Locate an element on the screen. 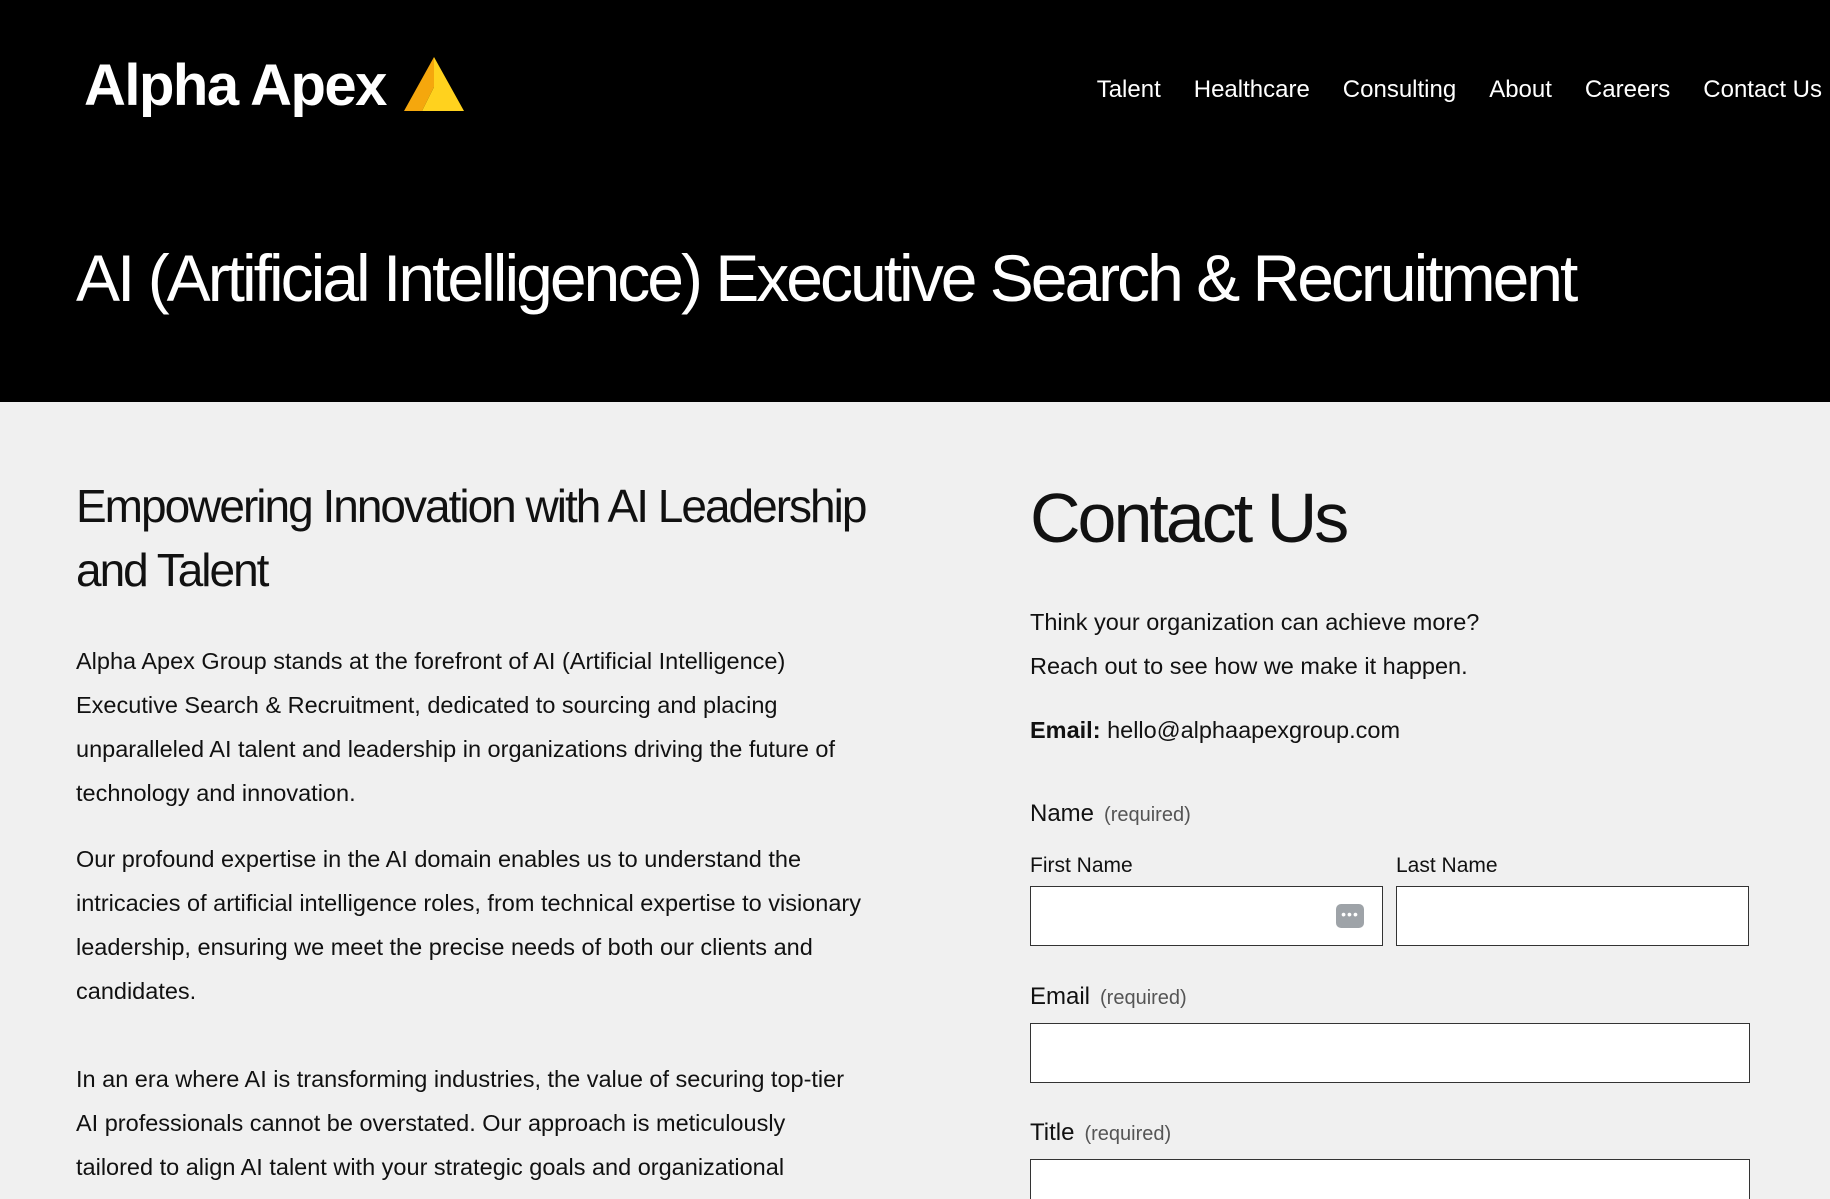 This screenshot has height=1199, width=1830. contact-email-label: Email: is located at coordinates (1065, 730).